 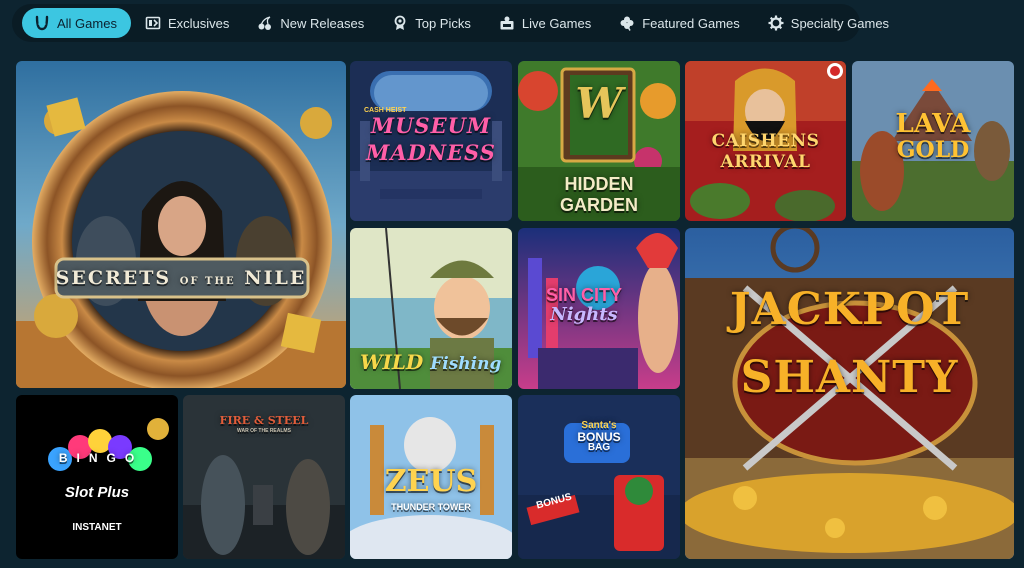 What do you see at coordinates (849, 377) in the screenshot?
I see `title-line: SHANTY` at bounding box center [849, 377].